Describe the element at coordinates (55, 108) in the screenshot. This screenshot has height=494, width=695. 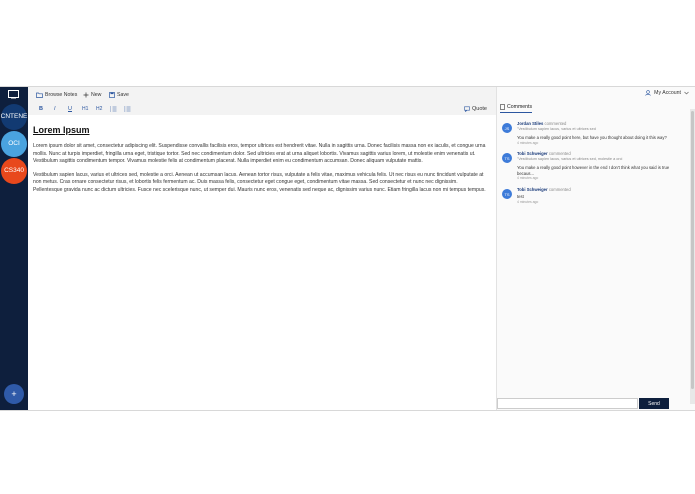
I see `italic-button: I` at that location.